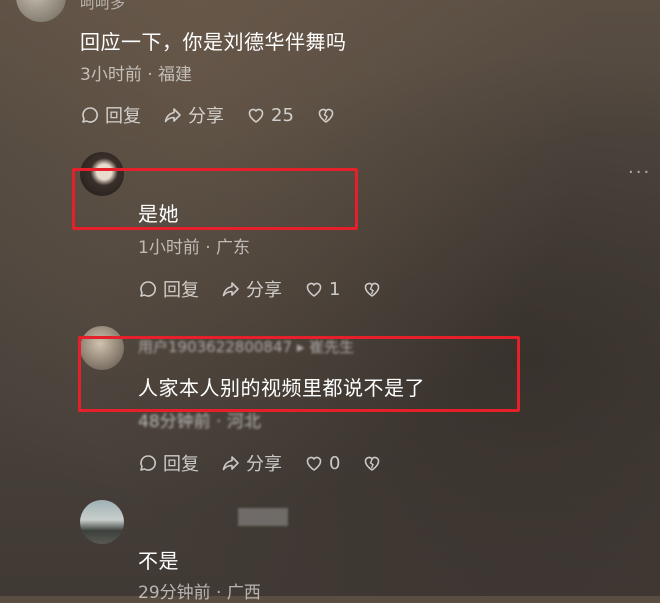  What do you see at coordinates (158, 561) in the screenshot?
I see `comment-text: 不是` at bounding box center [158, 561].